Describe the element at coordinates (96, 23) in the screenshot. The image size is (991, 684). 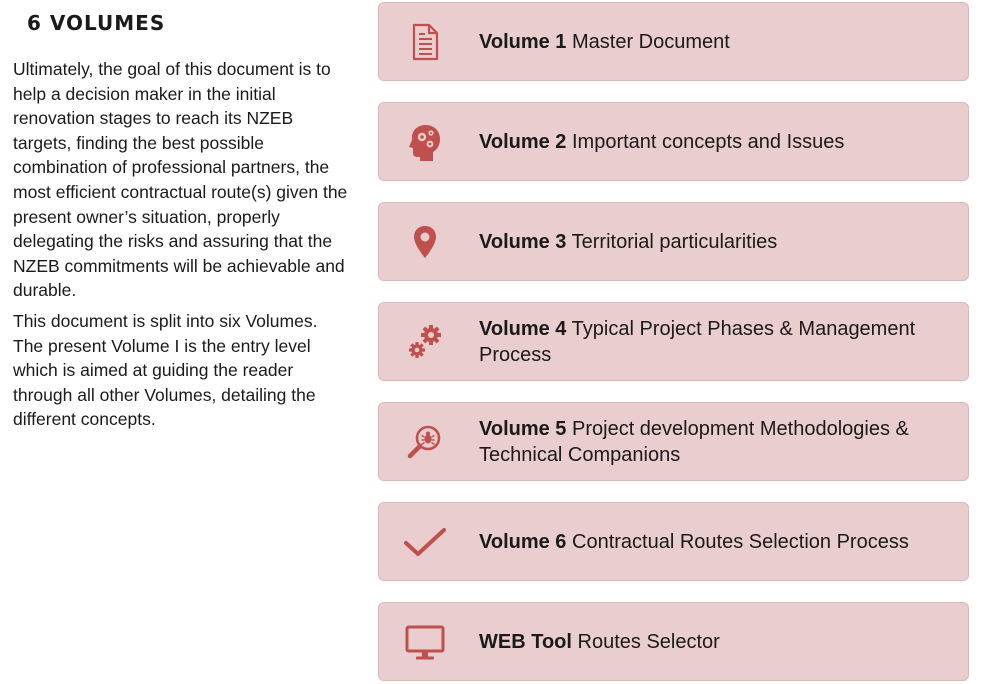
I see `section-title: 6 VOLUMES` at that location.